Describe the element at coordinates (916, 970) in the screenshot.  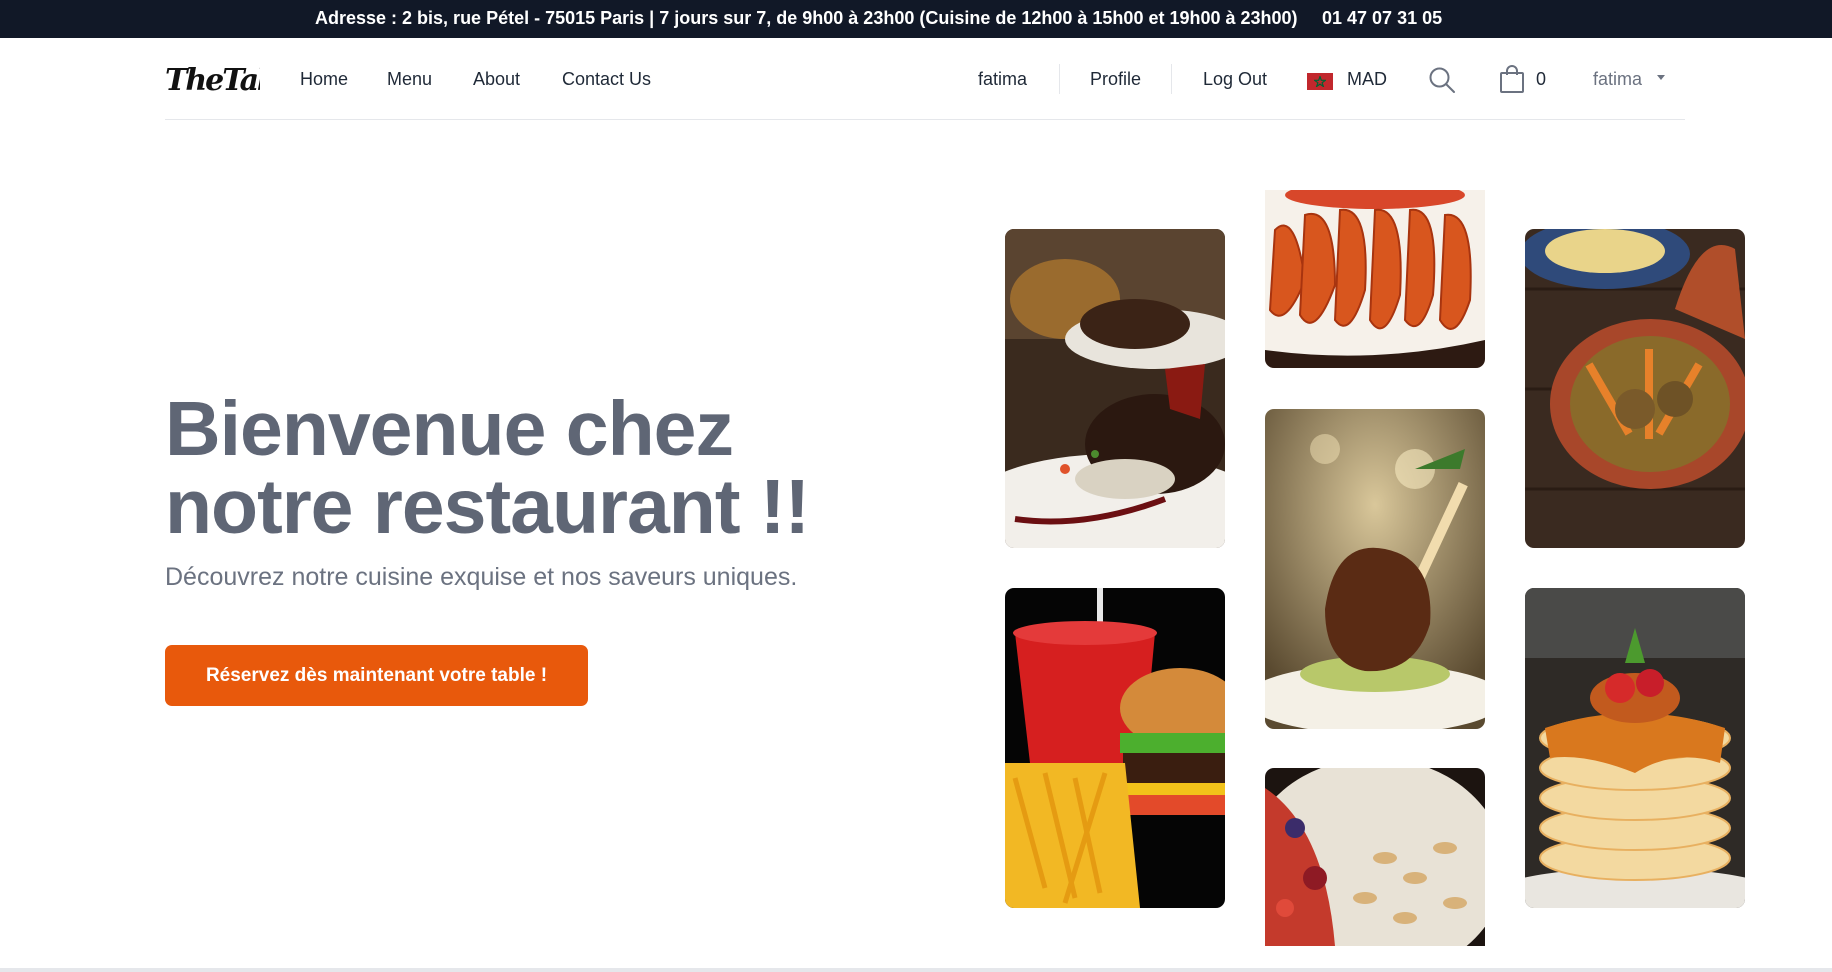
I see `page-bottom-divider` at that location.